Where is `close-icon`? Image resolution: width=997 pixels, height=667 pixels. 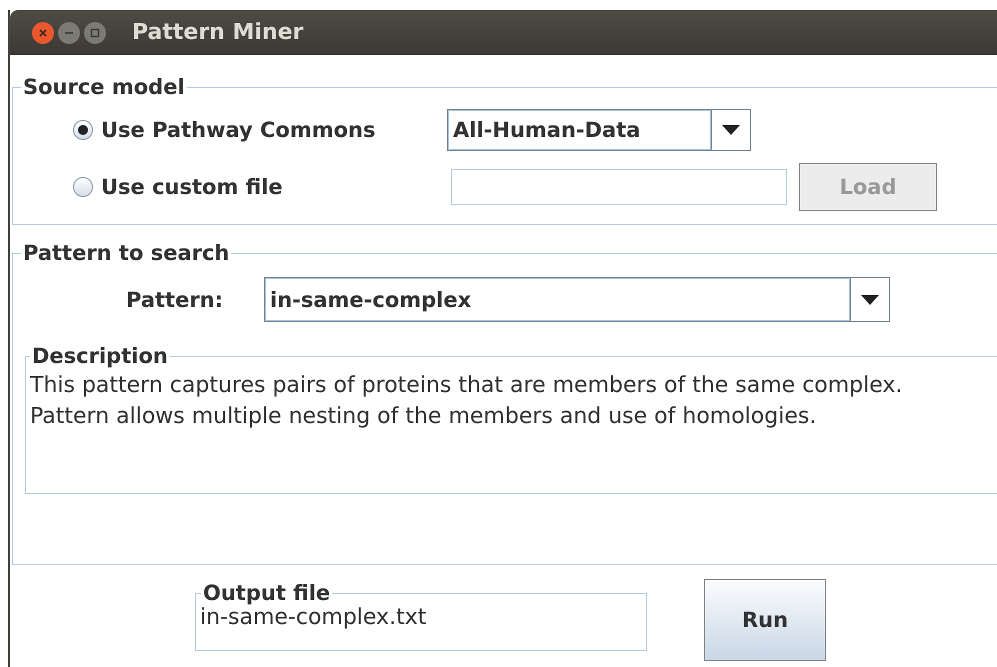
close-icon is located at coordinates (43, 33).